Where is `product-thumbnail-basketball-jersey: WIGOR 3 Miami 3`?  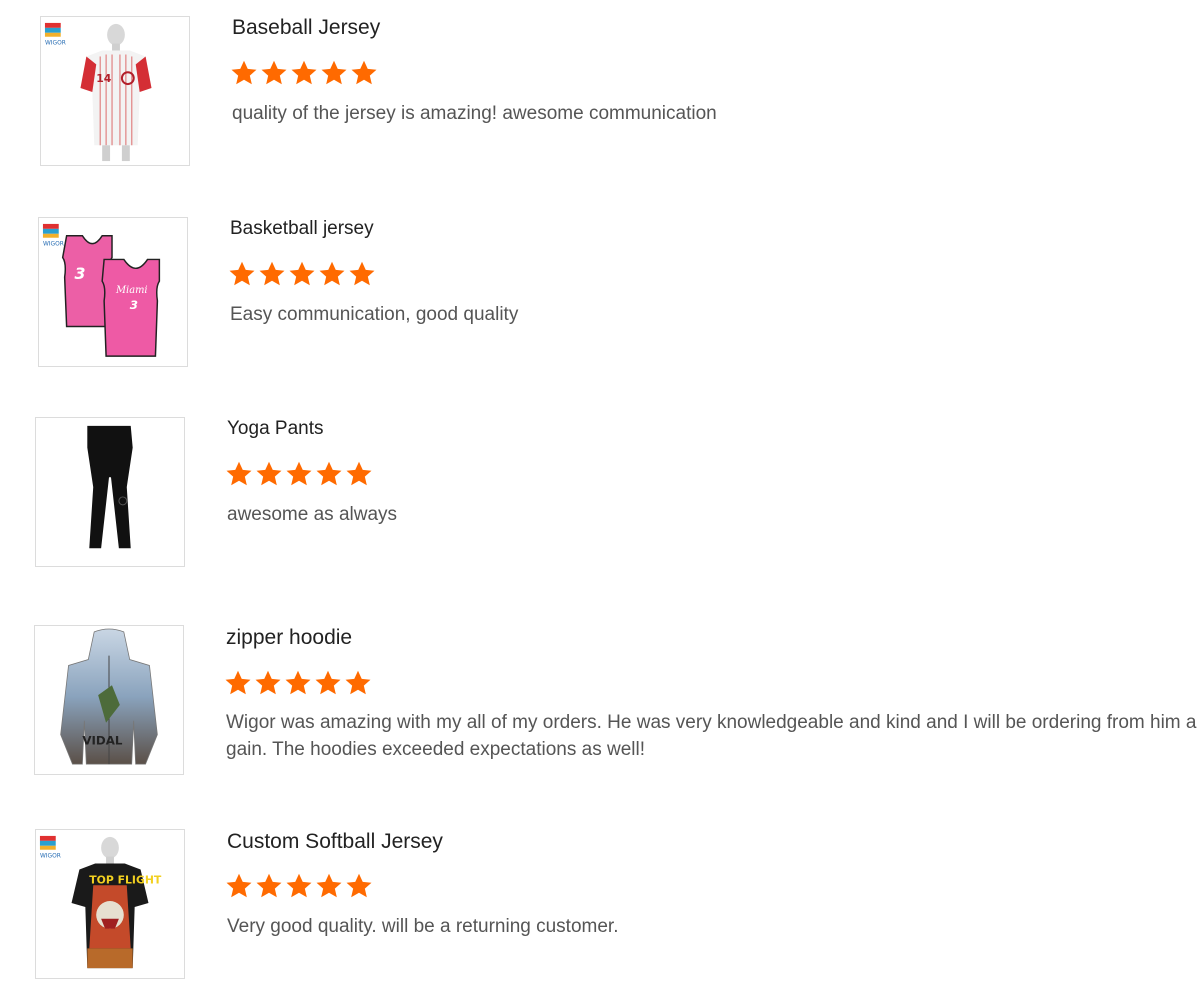
product-thumbnail-basketball-jersey: WIGOR 3 Miami 3 is located at coordinates (113, 292).